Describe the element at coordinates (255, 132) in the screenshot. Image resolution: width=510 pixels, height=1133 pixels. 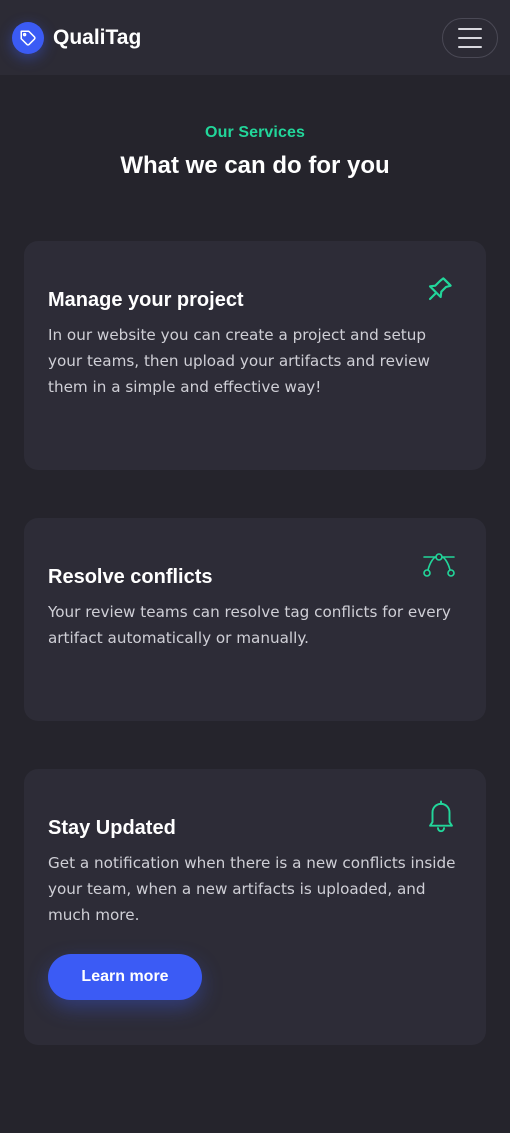
I see `section-eyebrow: Our Services` at that location.